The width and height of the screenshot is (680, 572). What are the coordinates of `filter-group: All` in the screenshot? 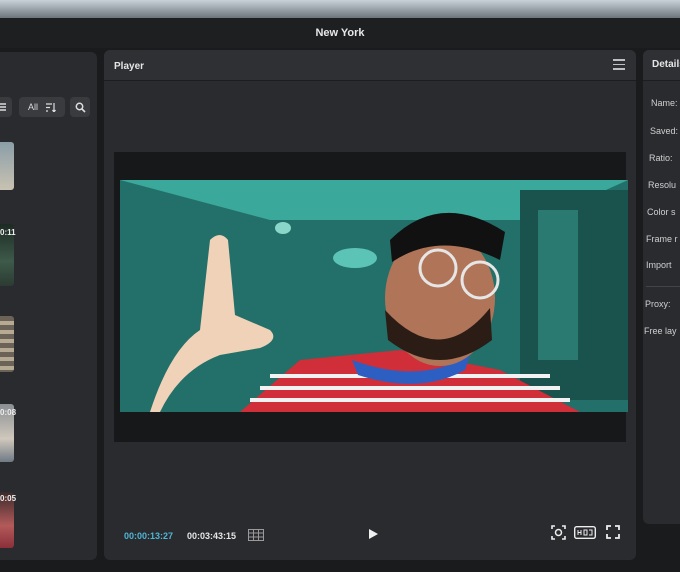 It's located at (42, 107).